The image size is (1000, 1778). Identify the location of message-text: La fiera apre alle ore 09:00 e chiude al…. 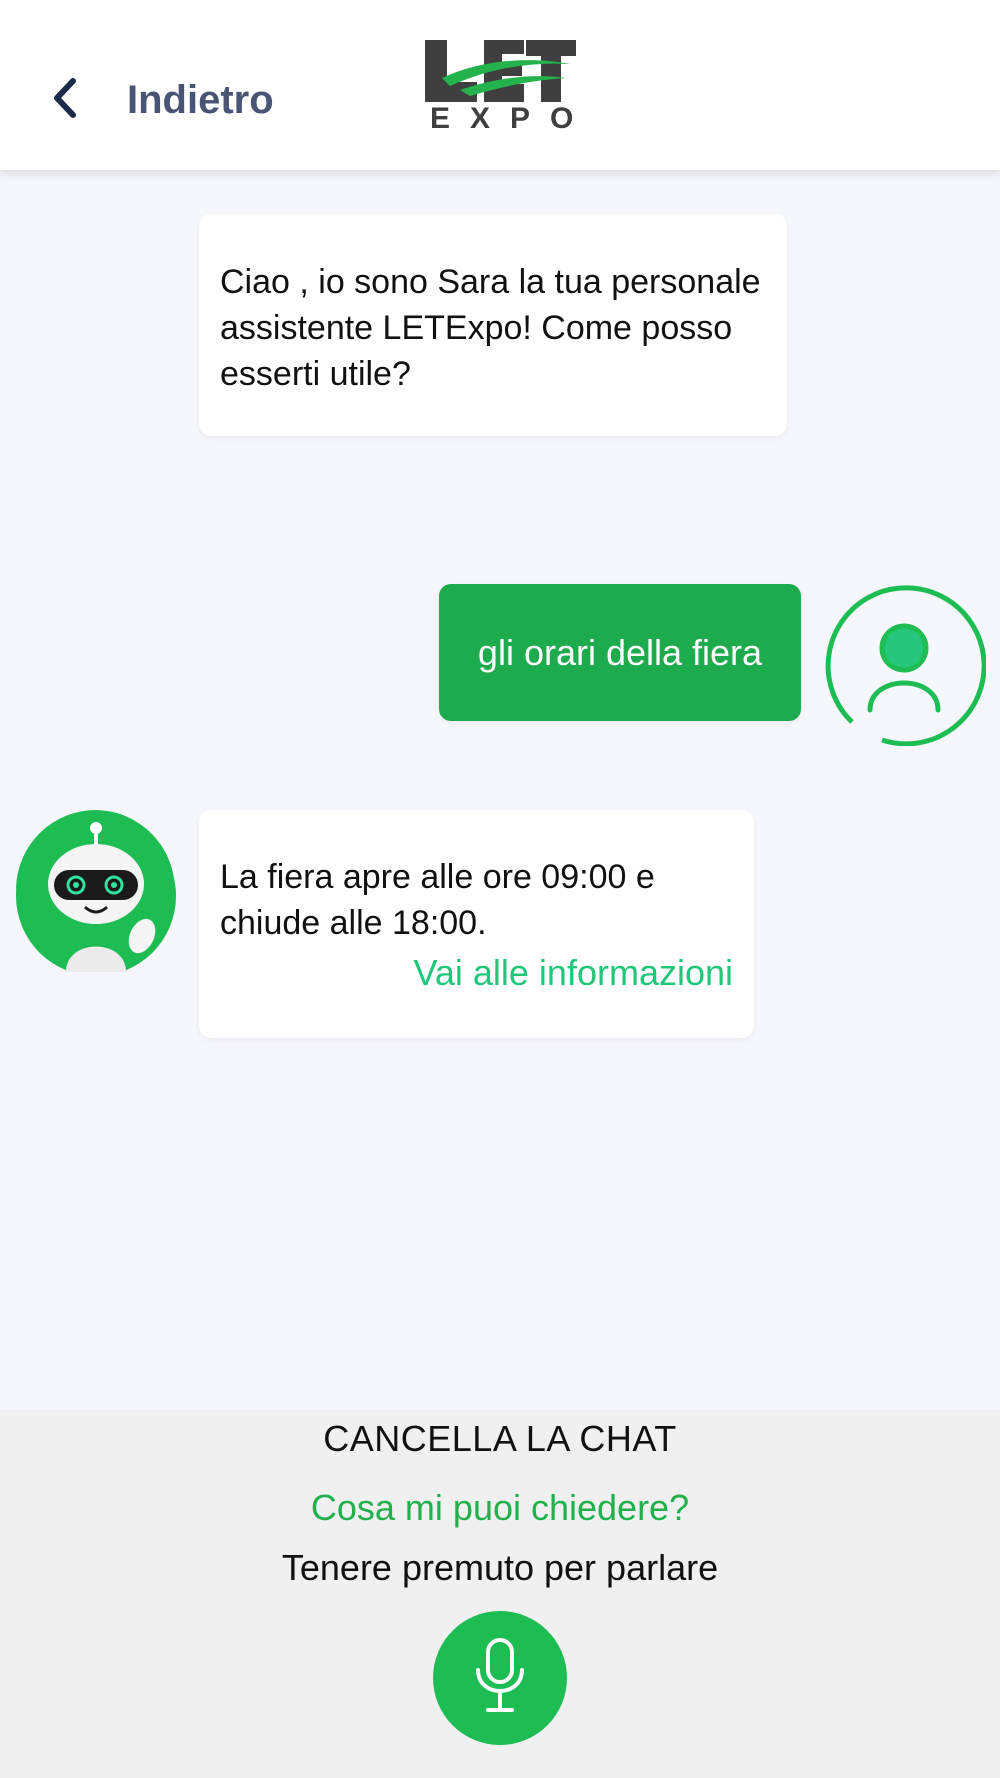
(437, 900).